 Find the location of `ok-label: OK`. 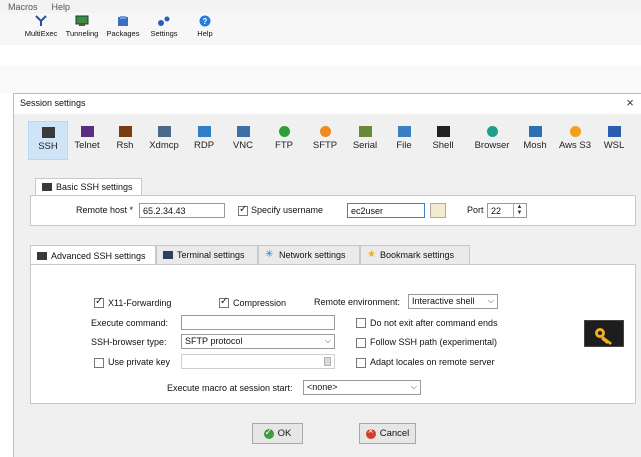

ok-label: OK is located at coordinates (284, 433).